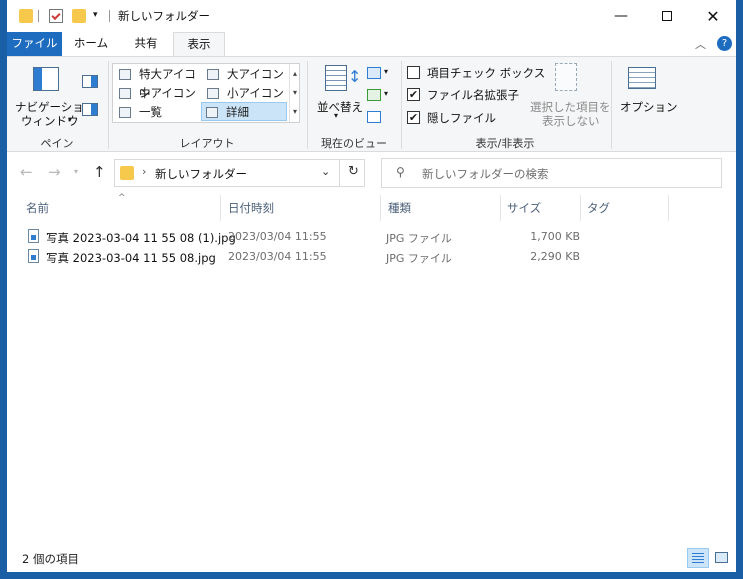 The width and height of the screenshot is (743, 579). Describe the element at coordinates (461, 118) in the screenshot. I see `hidden-items-label: 隠しファイル` at that location.